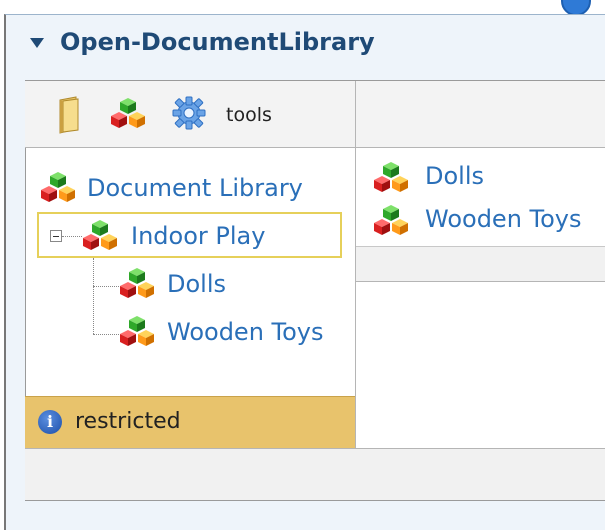 The image size is (605, 530). Describe the element at coordinates (56, 236) in the screenshot. I see `collapse-node-icon` at that location.